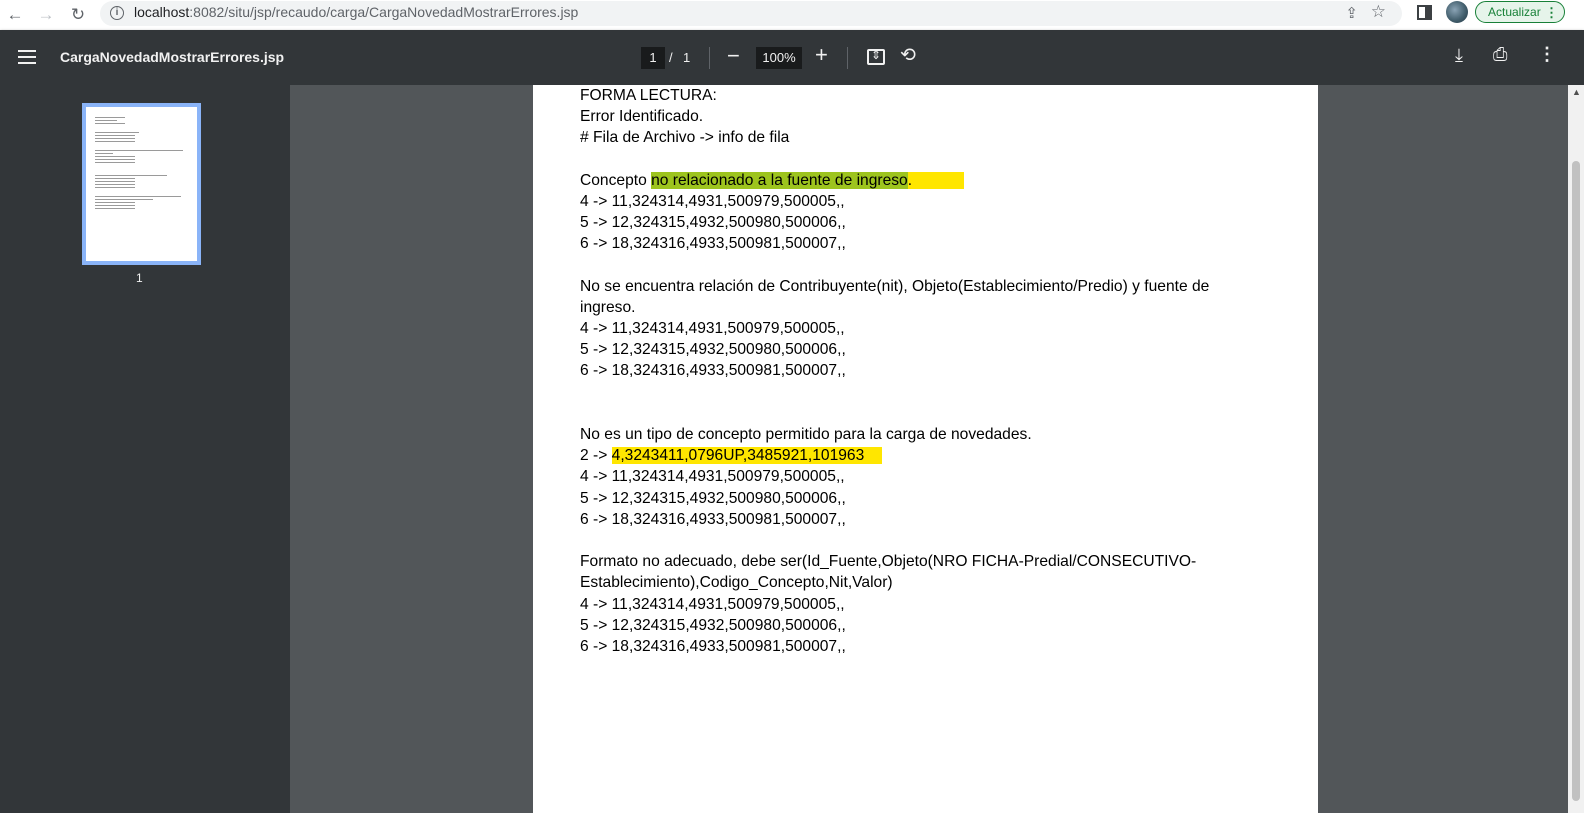  What do you see at coordinates (1457, 12) in the screenshot?
I see `profile-avatar` at bounding box center [1457, 12].